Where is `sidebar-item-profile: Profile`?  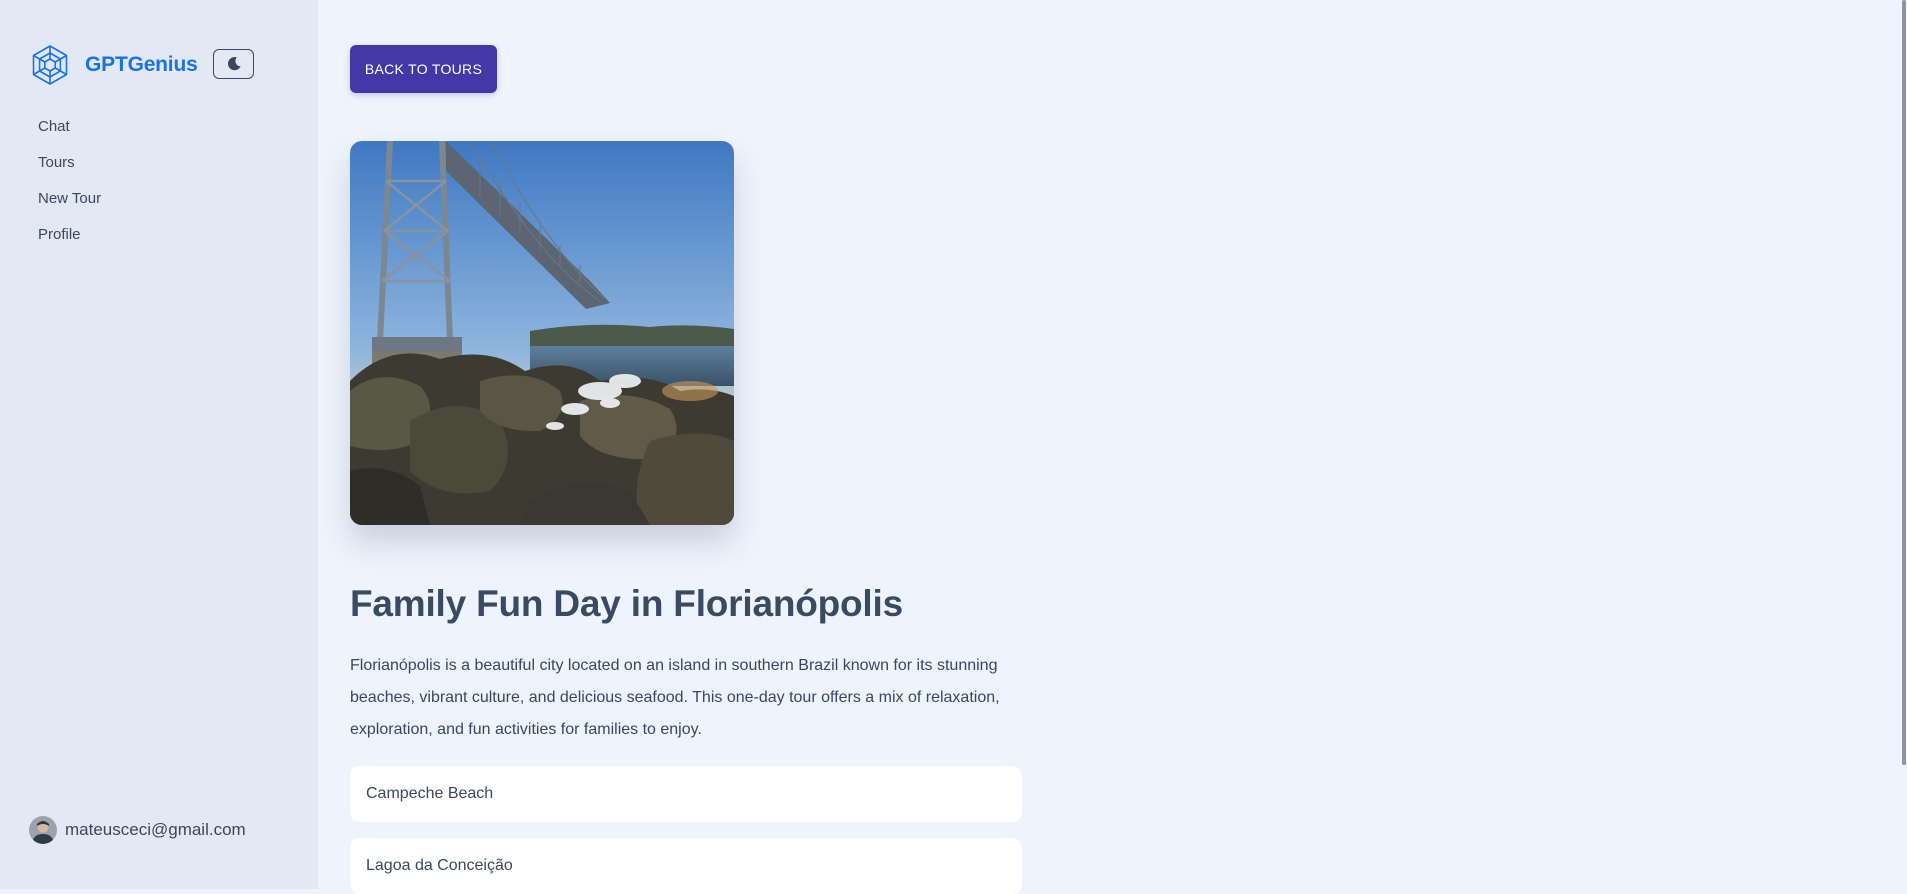
sidebar-item-profile: Profile is located at coordinates (69, 242).